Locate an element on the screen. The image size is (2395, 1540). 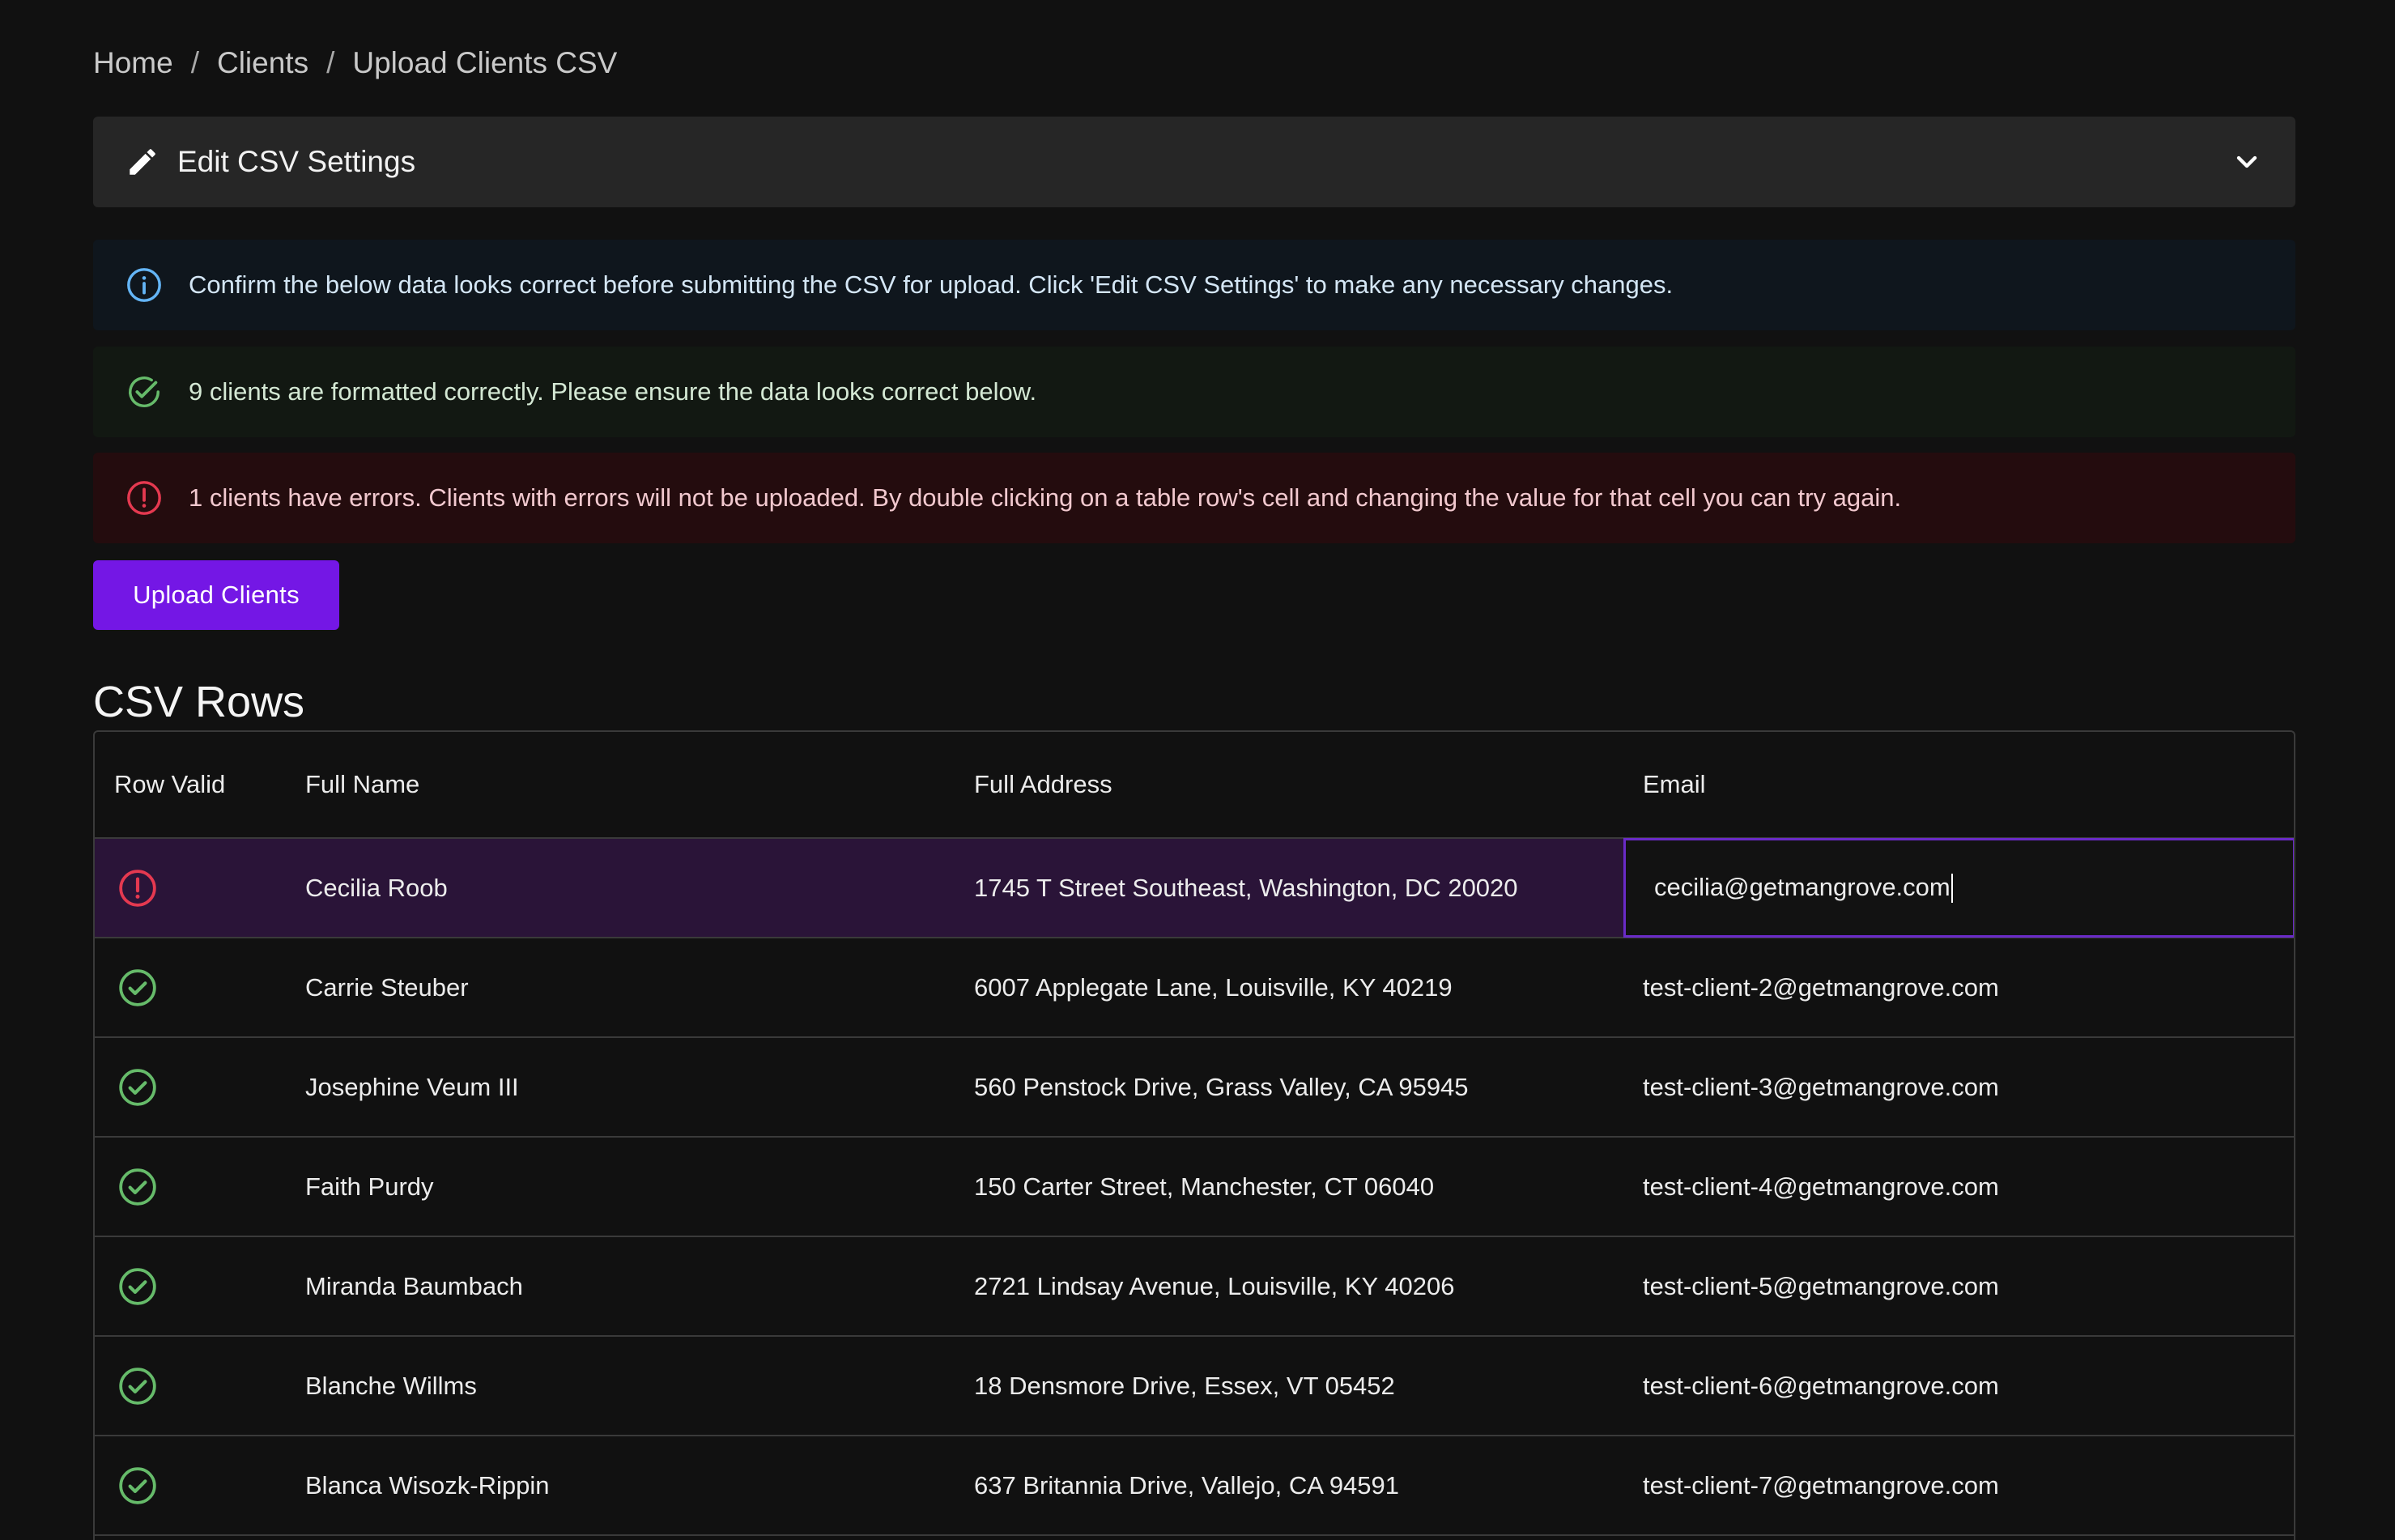
column-header-email: Email is located at coordinates (1958, 785).